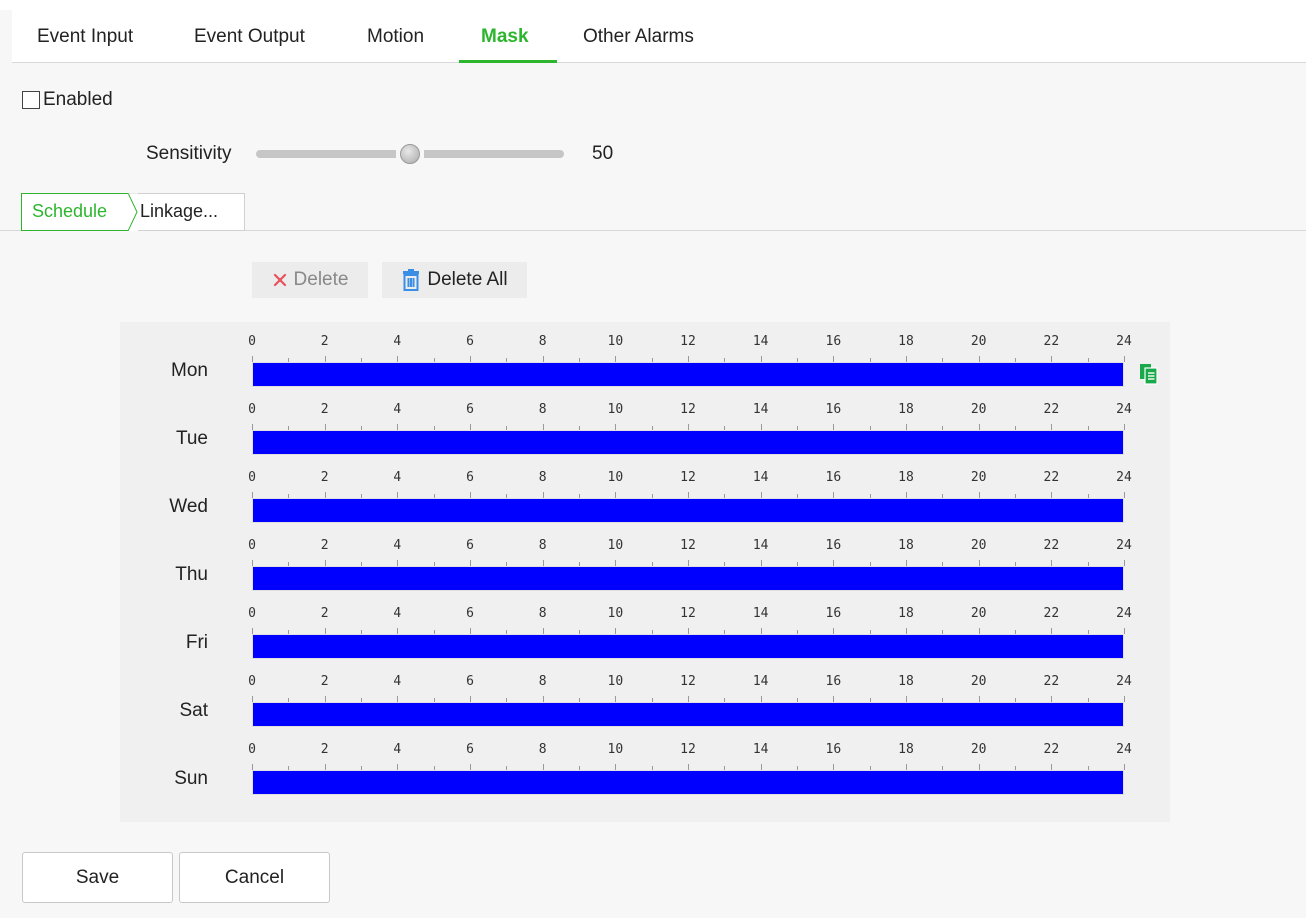  What do you see at coordinates (254, 877) in the screenshot?
I see `cancel-button: Cancel` at bounding box center [254, 877].